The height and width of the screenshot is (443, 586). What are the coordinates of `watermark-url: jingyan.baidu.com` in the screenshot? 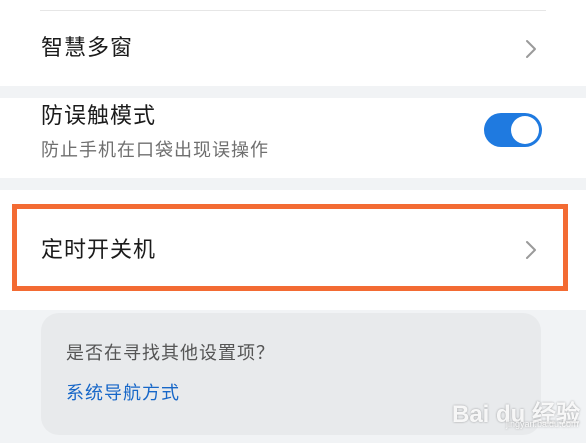 It's located at (542, 424).